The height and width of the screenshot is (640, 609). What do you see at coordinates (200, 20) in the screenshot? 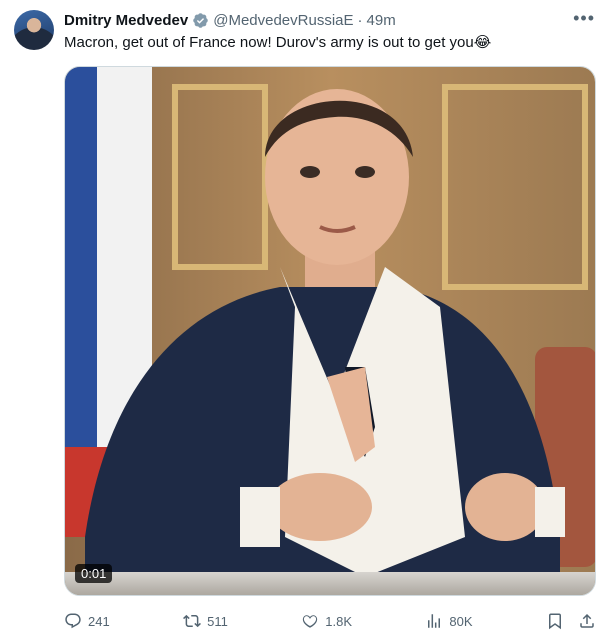
I see `verified-badge-icon` at bounding box center [200, 20].